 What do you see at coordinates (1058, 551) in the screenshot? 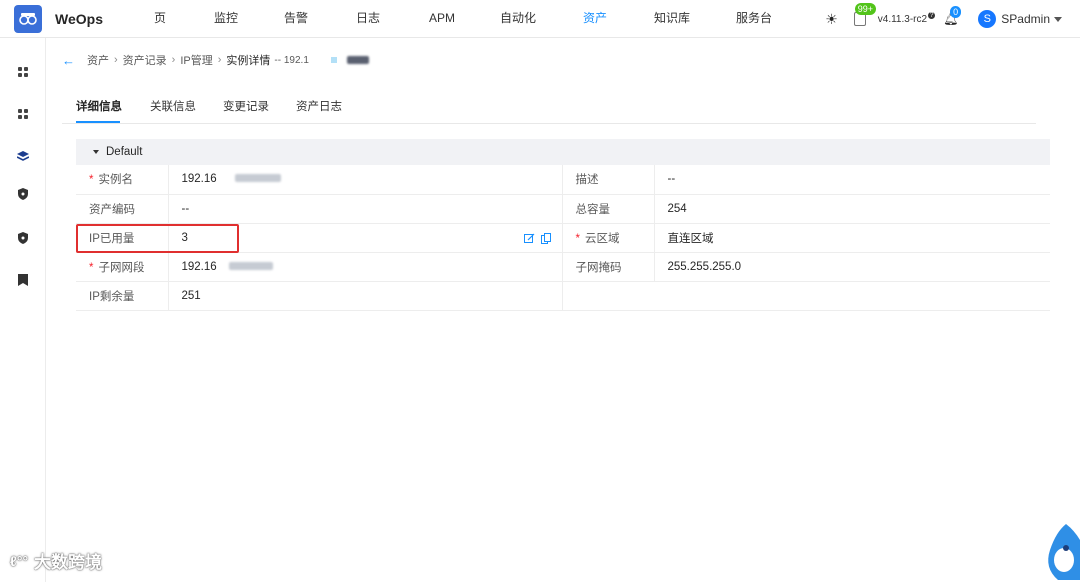
I see `mascot-icon` at bounding box center [1058, 551].